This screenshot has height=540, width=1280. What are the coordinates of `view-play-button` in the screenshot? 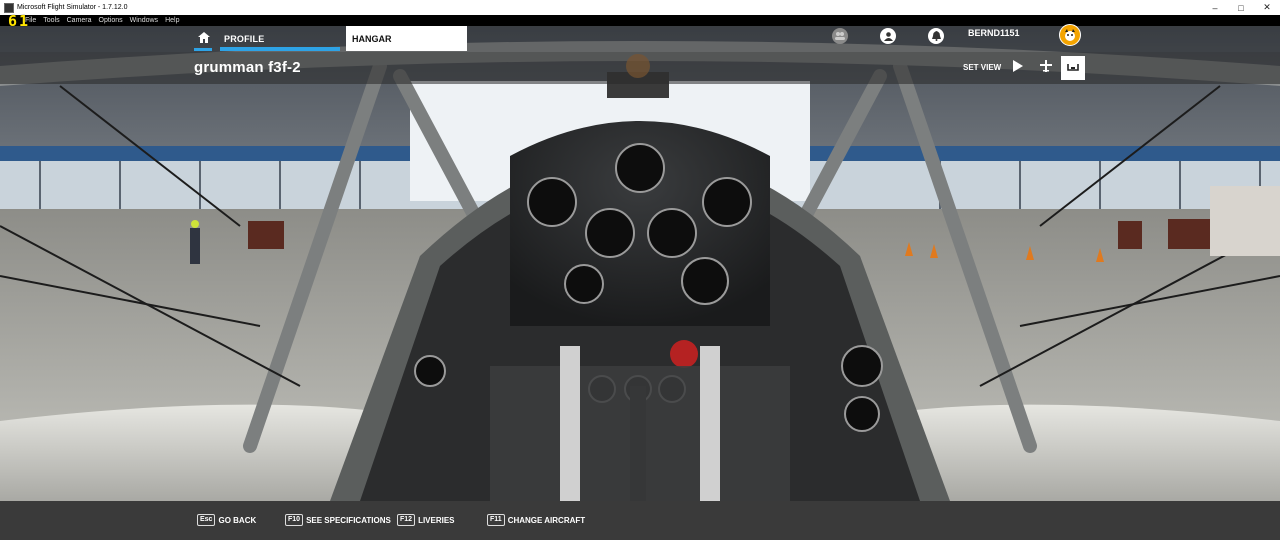 It's located at (1018, 68).